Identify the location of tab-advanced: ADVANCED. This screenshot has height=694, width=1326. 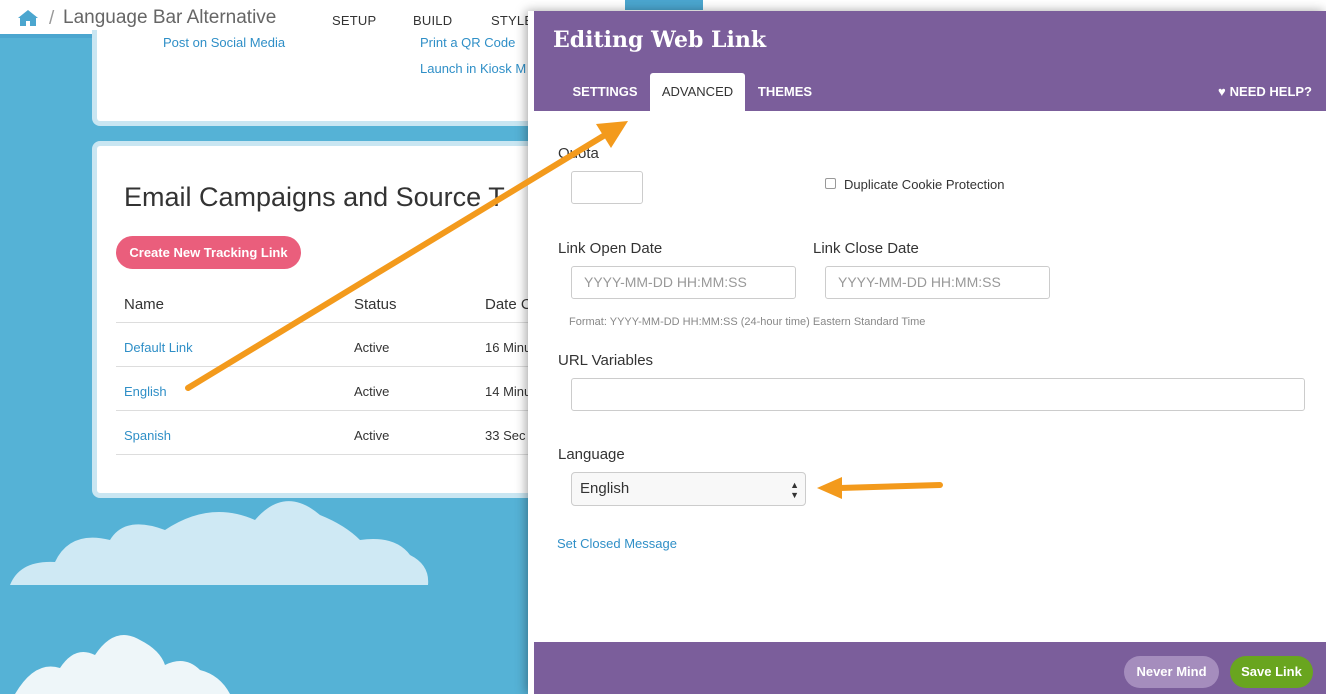
(697, 92).